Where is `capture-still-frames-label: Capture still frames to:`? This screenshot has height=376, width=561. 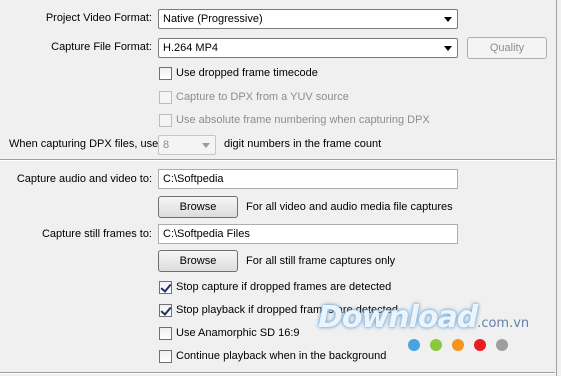 capture-still-frames-label: Capture still frames to: is located at coordinates (96, 234).